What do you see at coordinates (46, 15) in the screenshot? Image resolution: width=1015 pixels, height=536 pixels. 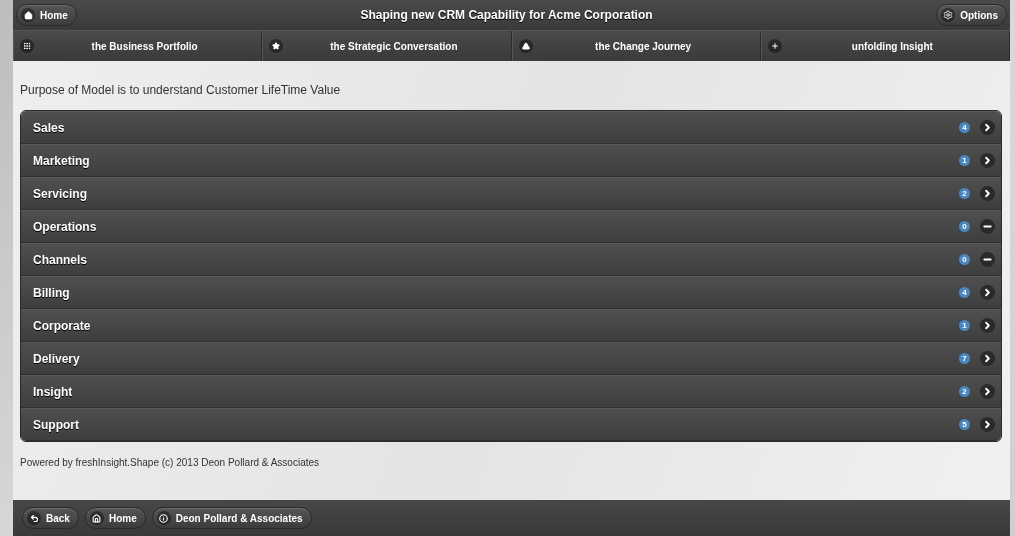 I see `home-button: Home` at bounding box center [46, 15].